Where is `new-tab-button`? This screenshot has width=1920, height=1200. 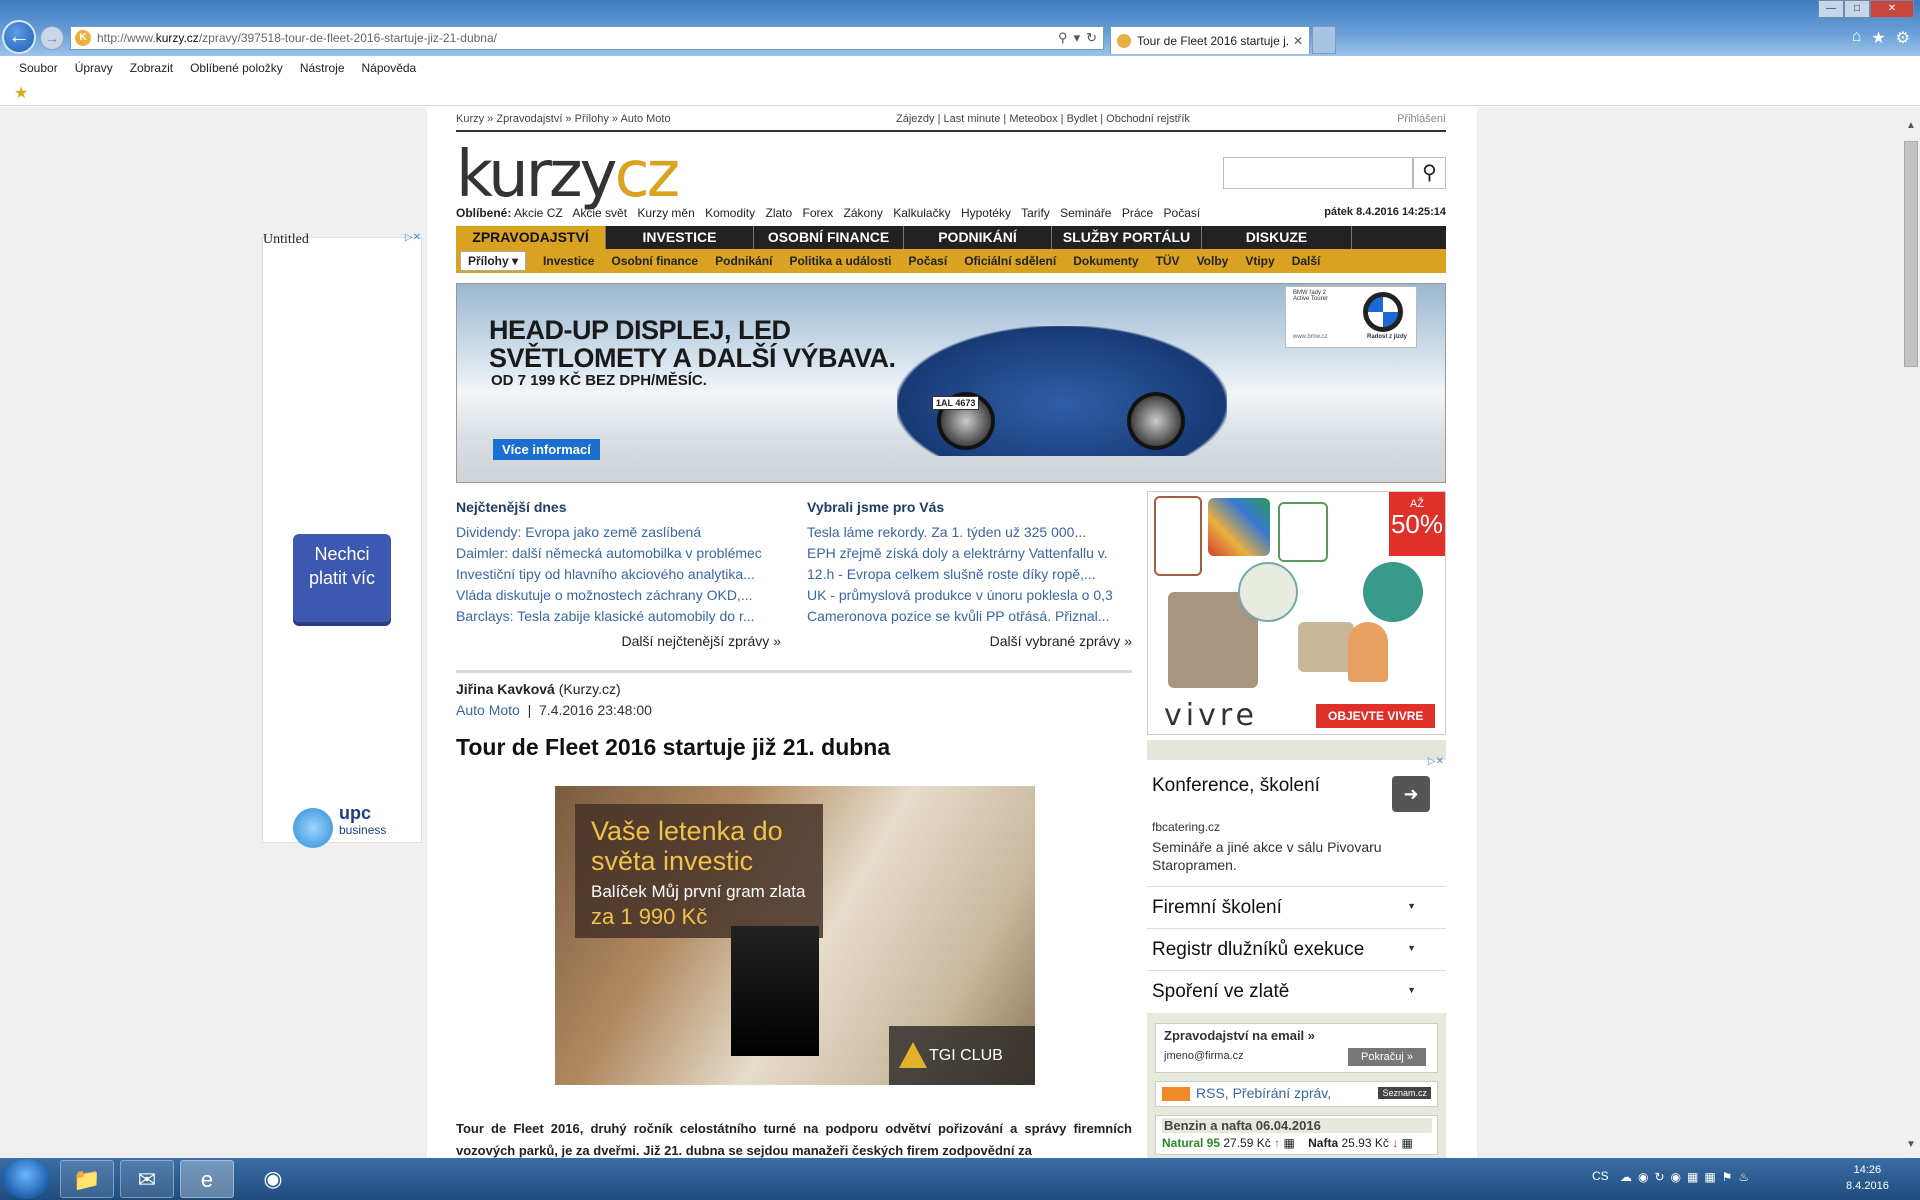
new-tab-button is located at coordinates (1324, 40).